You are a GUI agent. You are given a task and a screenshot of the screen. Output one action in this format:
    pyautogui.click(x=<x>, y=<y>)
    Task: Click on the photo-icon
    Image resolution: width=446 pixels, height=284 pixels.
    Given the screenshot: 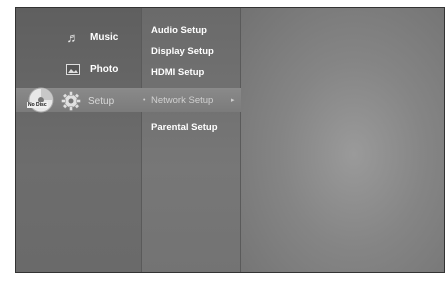 What is the action you would take?
    pyautogui.click(x=73, y=69)
    